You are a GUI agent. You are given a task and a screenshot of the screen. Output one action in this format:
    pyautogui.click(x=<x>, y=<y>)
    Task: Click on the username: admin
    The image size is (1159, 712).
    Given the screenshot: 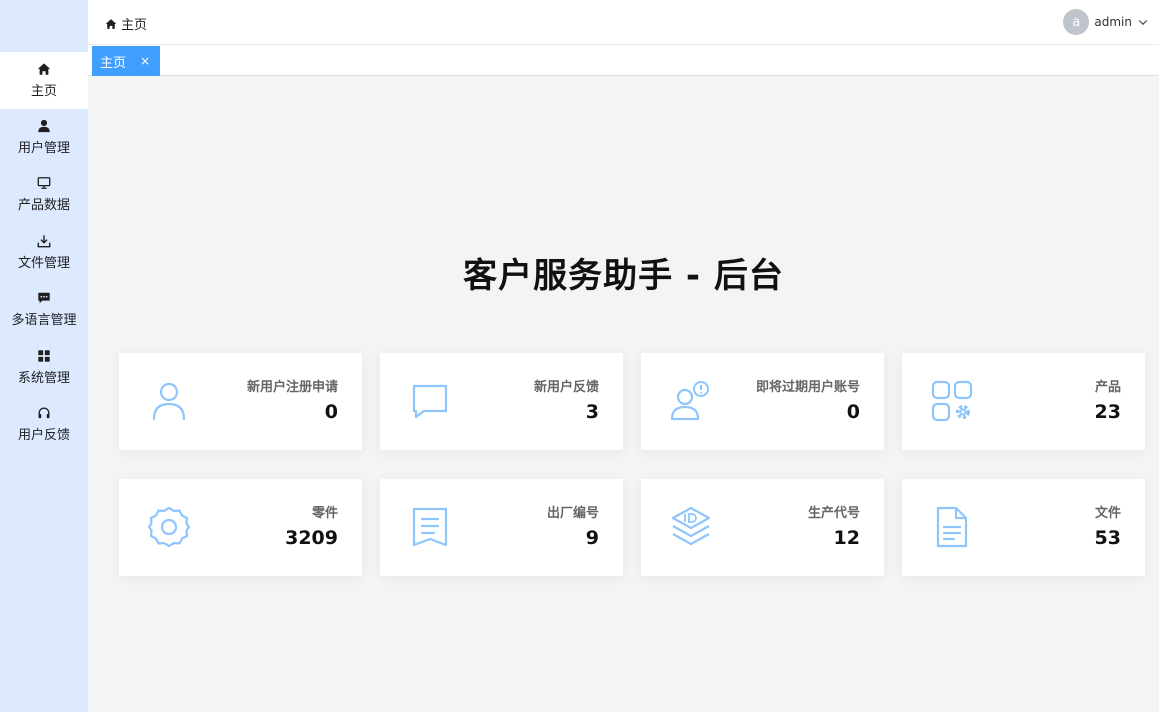 What is the action you would take?
    pyautogui.click(x=1113, y=22)
    